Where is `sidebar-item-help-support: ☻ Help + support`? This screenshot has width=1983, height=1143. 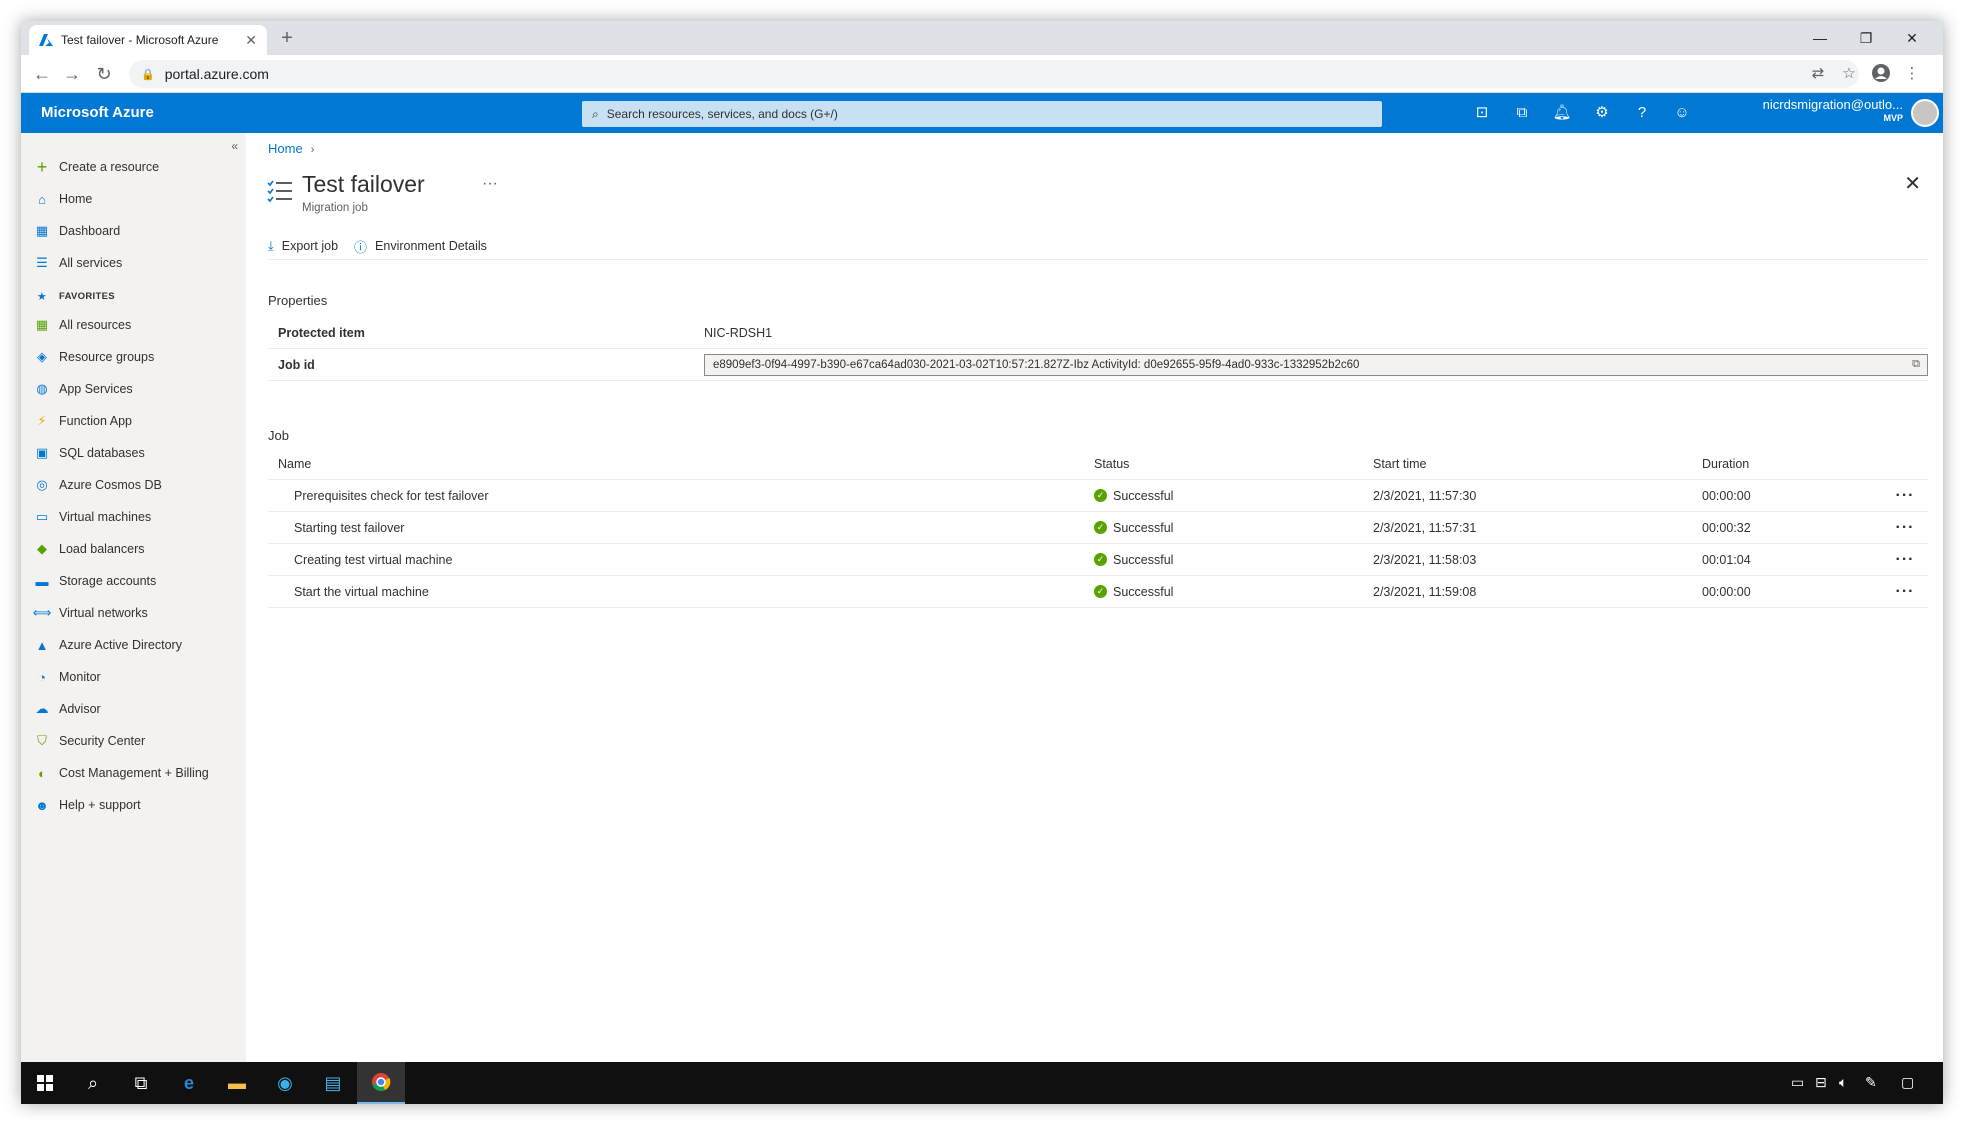
sidebar-item-help-support: ☻ Help + support is located at coordinates (87, 805).